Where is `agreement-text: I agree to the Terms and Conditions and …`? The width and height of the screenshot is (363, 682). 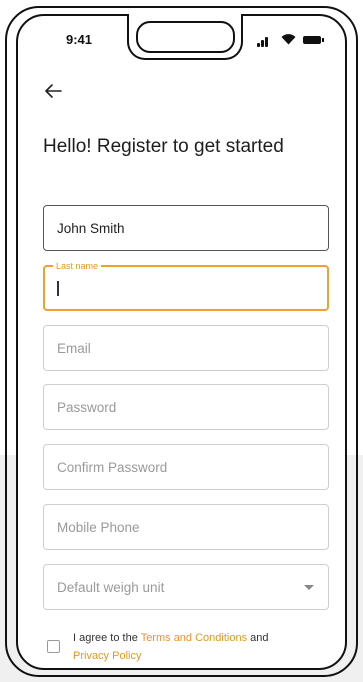 agreement-text: I agree to the Terms and Conditions and … is located at coordinates (198, 647).